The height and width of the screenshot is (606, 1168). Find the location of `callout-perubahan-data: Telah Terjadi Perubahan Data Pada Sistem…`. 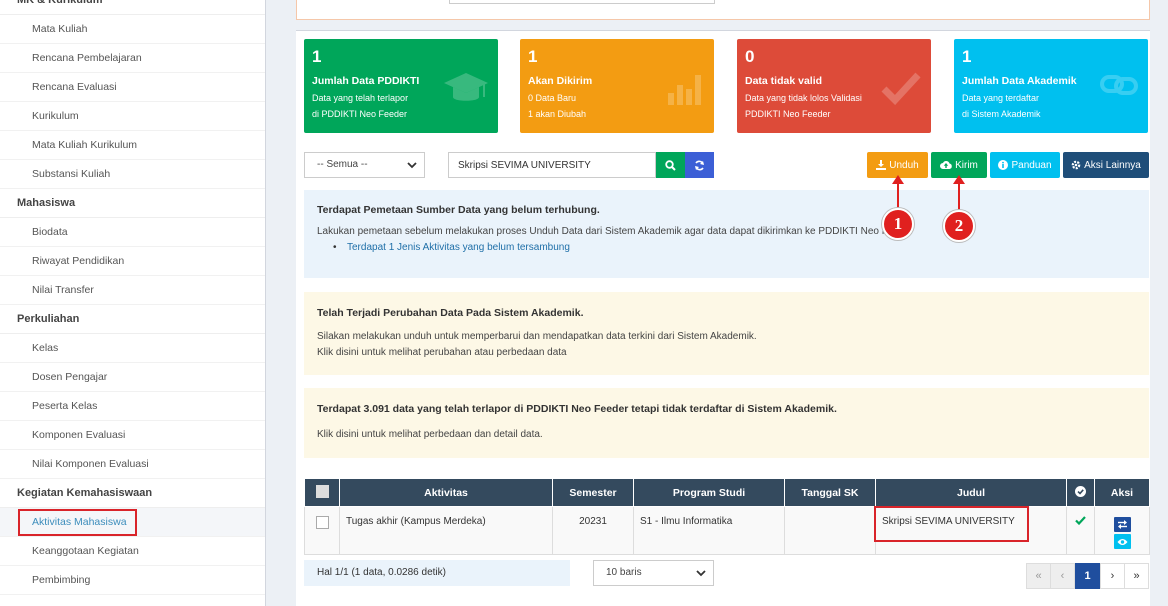

callout-perubahan-data: Telah Terjadi Perubahan Data Pada Sistem… is located at coordinates (726, 333).